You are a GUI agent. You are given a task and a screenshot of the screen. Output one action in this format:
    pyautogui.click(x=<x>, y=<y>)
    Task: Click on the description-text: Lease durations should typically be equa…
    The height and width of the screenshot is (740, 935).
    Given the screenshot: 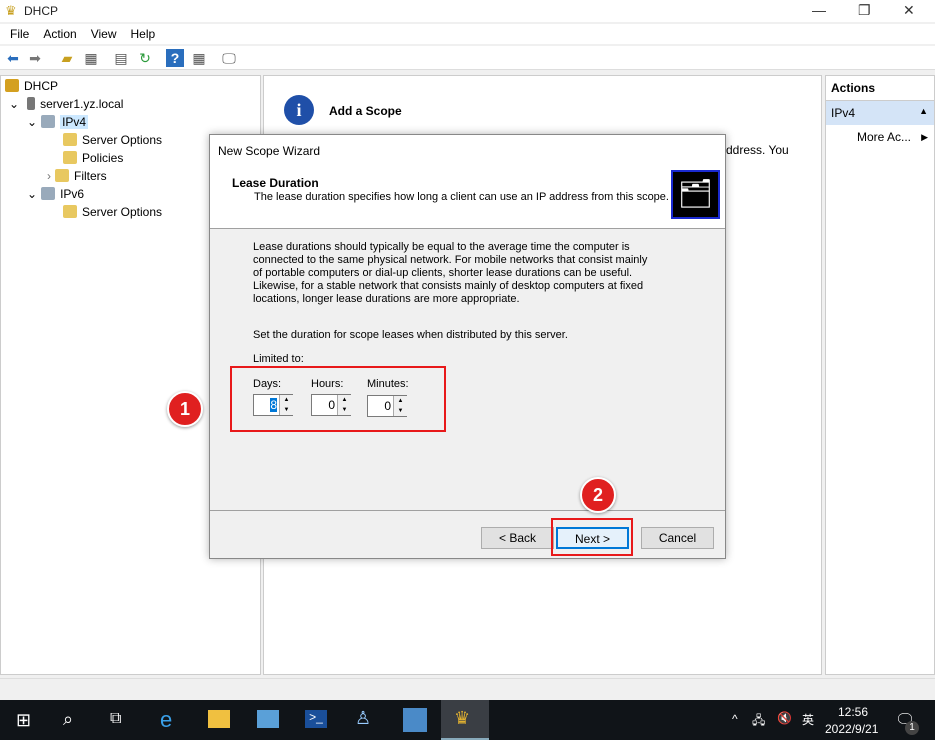 What is the action you would take?
    pyautogui.click(x=450, y=273)
    